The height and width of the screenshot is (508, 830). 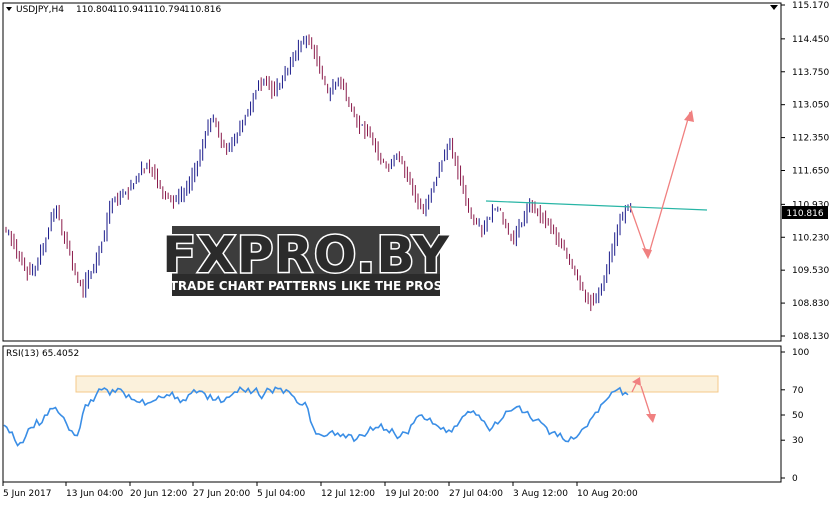 I want to click on time-tick-label: 5 Jul 04:00, so click(x=281, y=494).